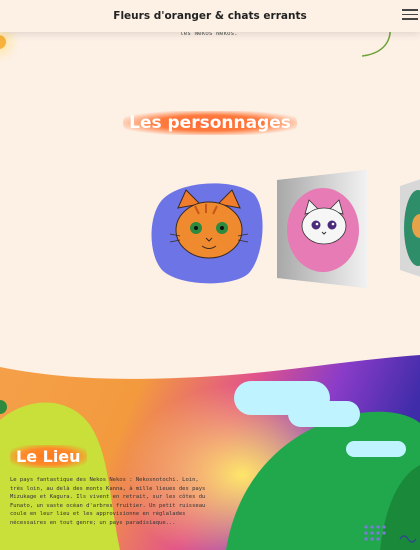 This screenshot has width=420, height=550. What do you see at coordinates (210, 123) in the screenshot?
I see `characters-section-title: Les personnages` at bounding box center [210, 123].